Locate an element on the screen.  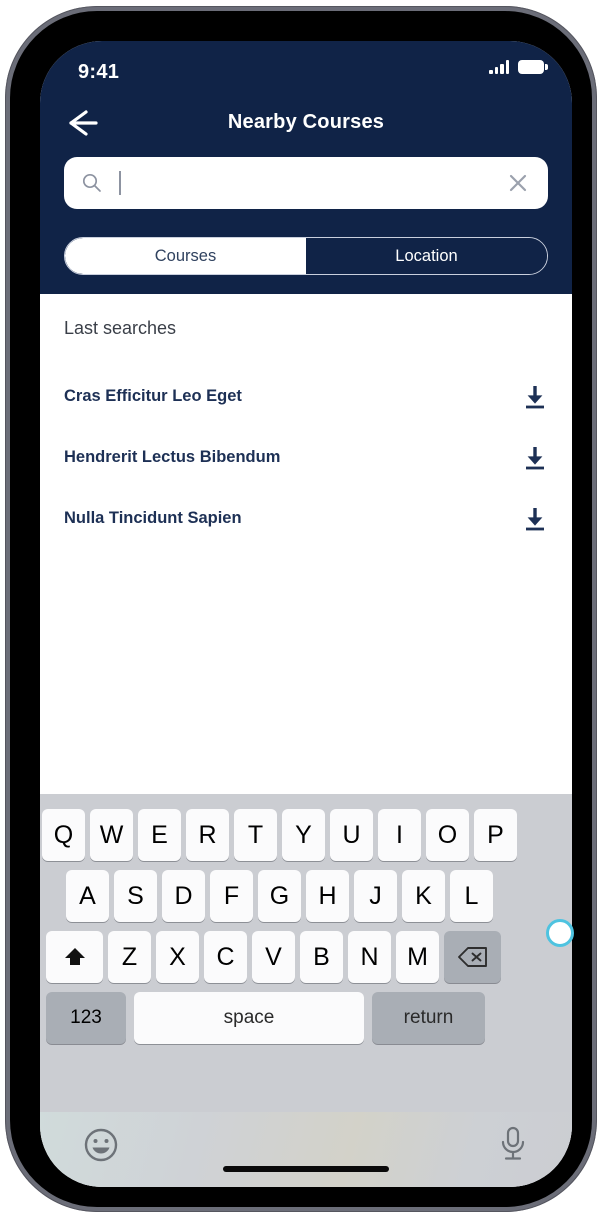
key-backspace is located at coordinates (472, 957).